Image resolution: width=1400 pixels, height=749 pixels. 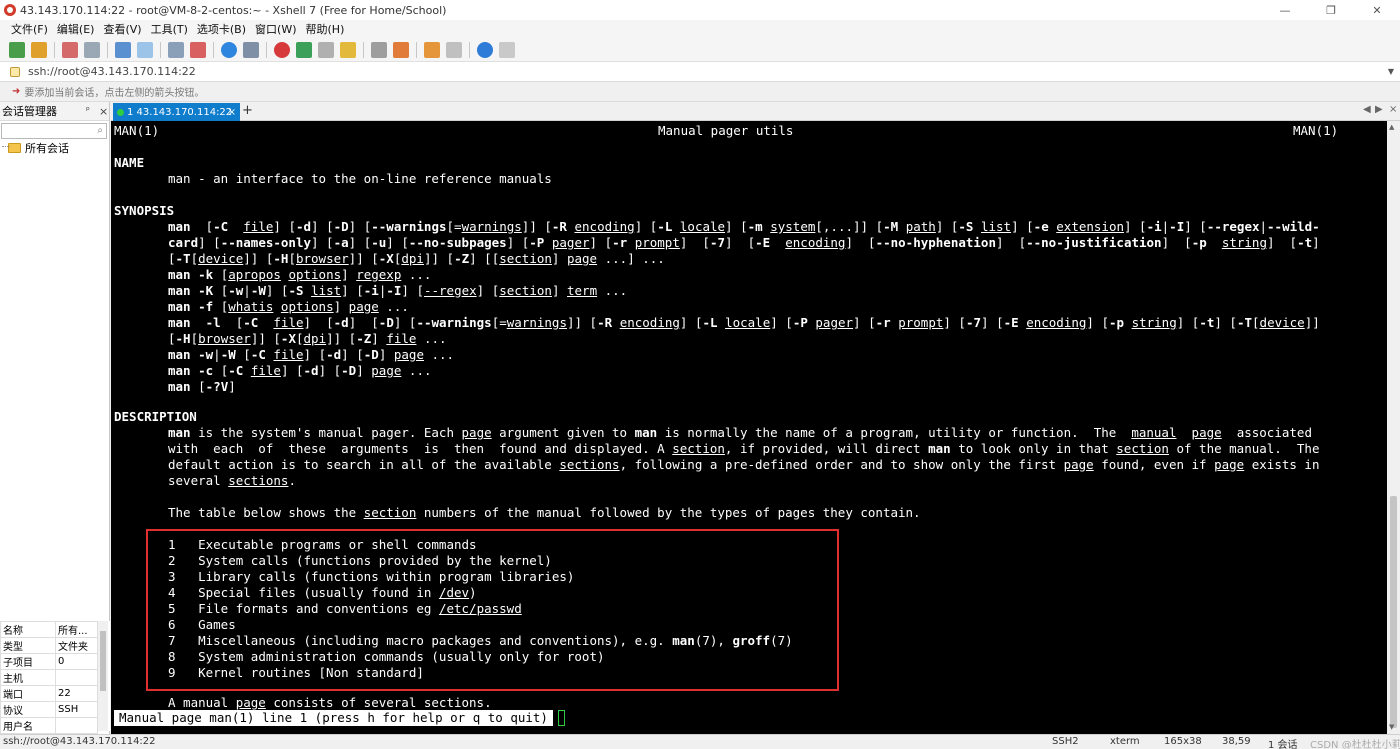 I want to click on open-folder-icon, so click(x=39, y=49).